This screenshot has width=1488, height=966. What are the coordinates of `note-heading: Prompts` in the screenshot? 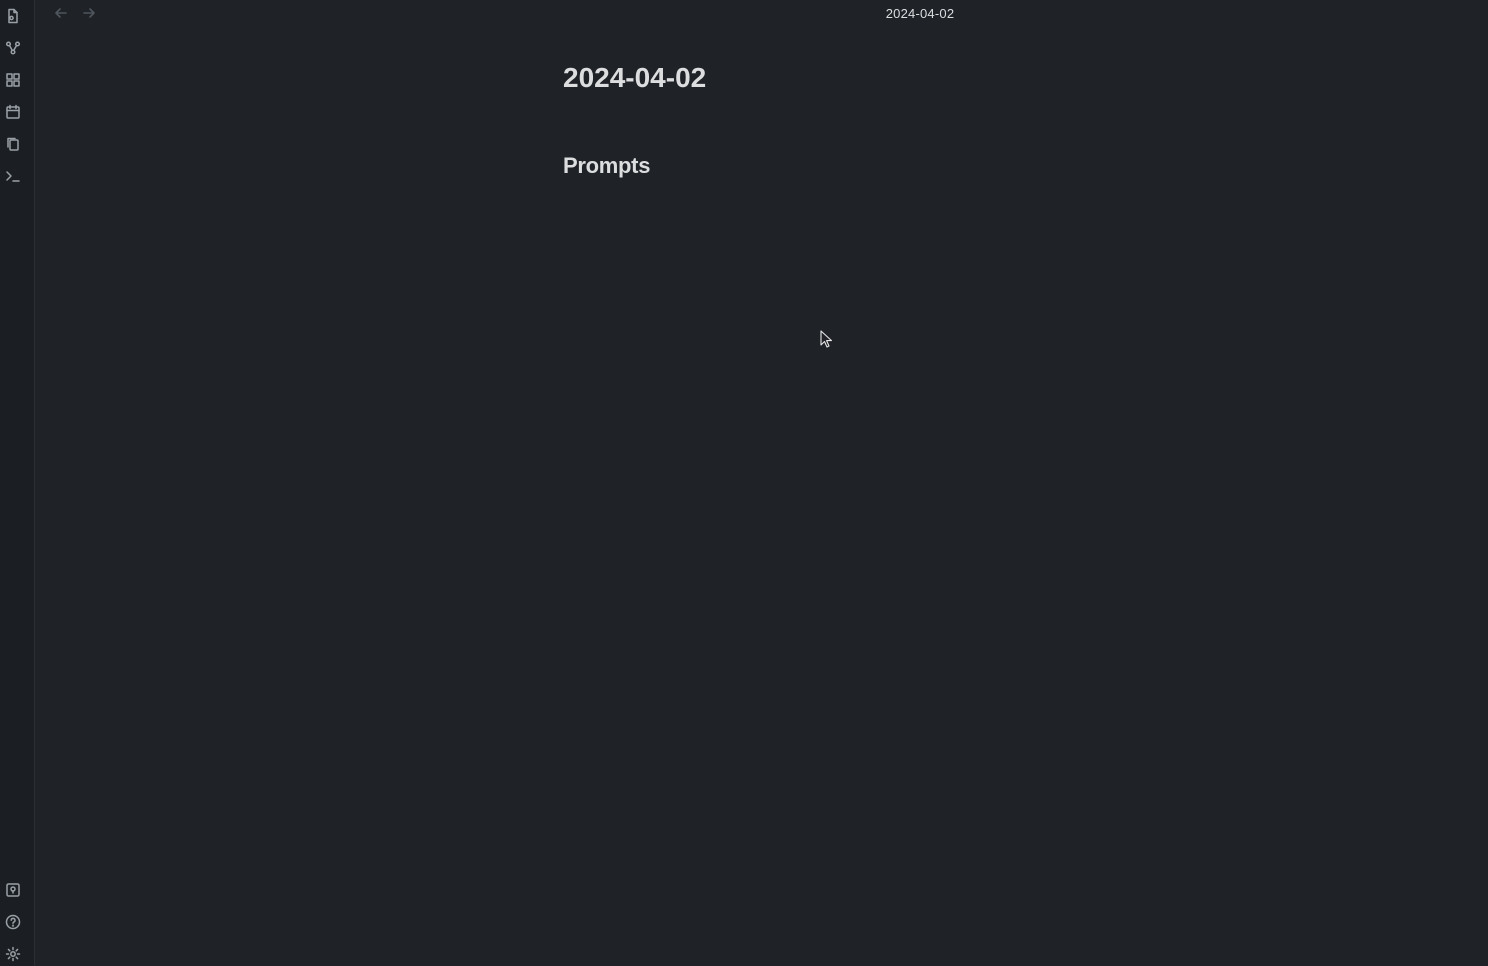 It's located at (606, 166).